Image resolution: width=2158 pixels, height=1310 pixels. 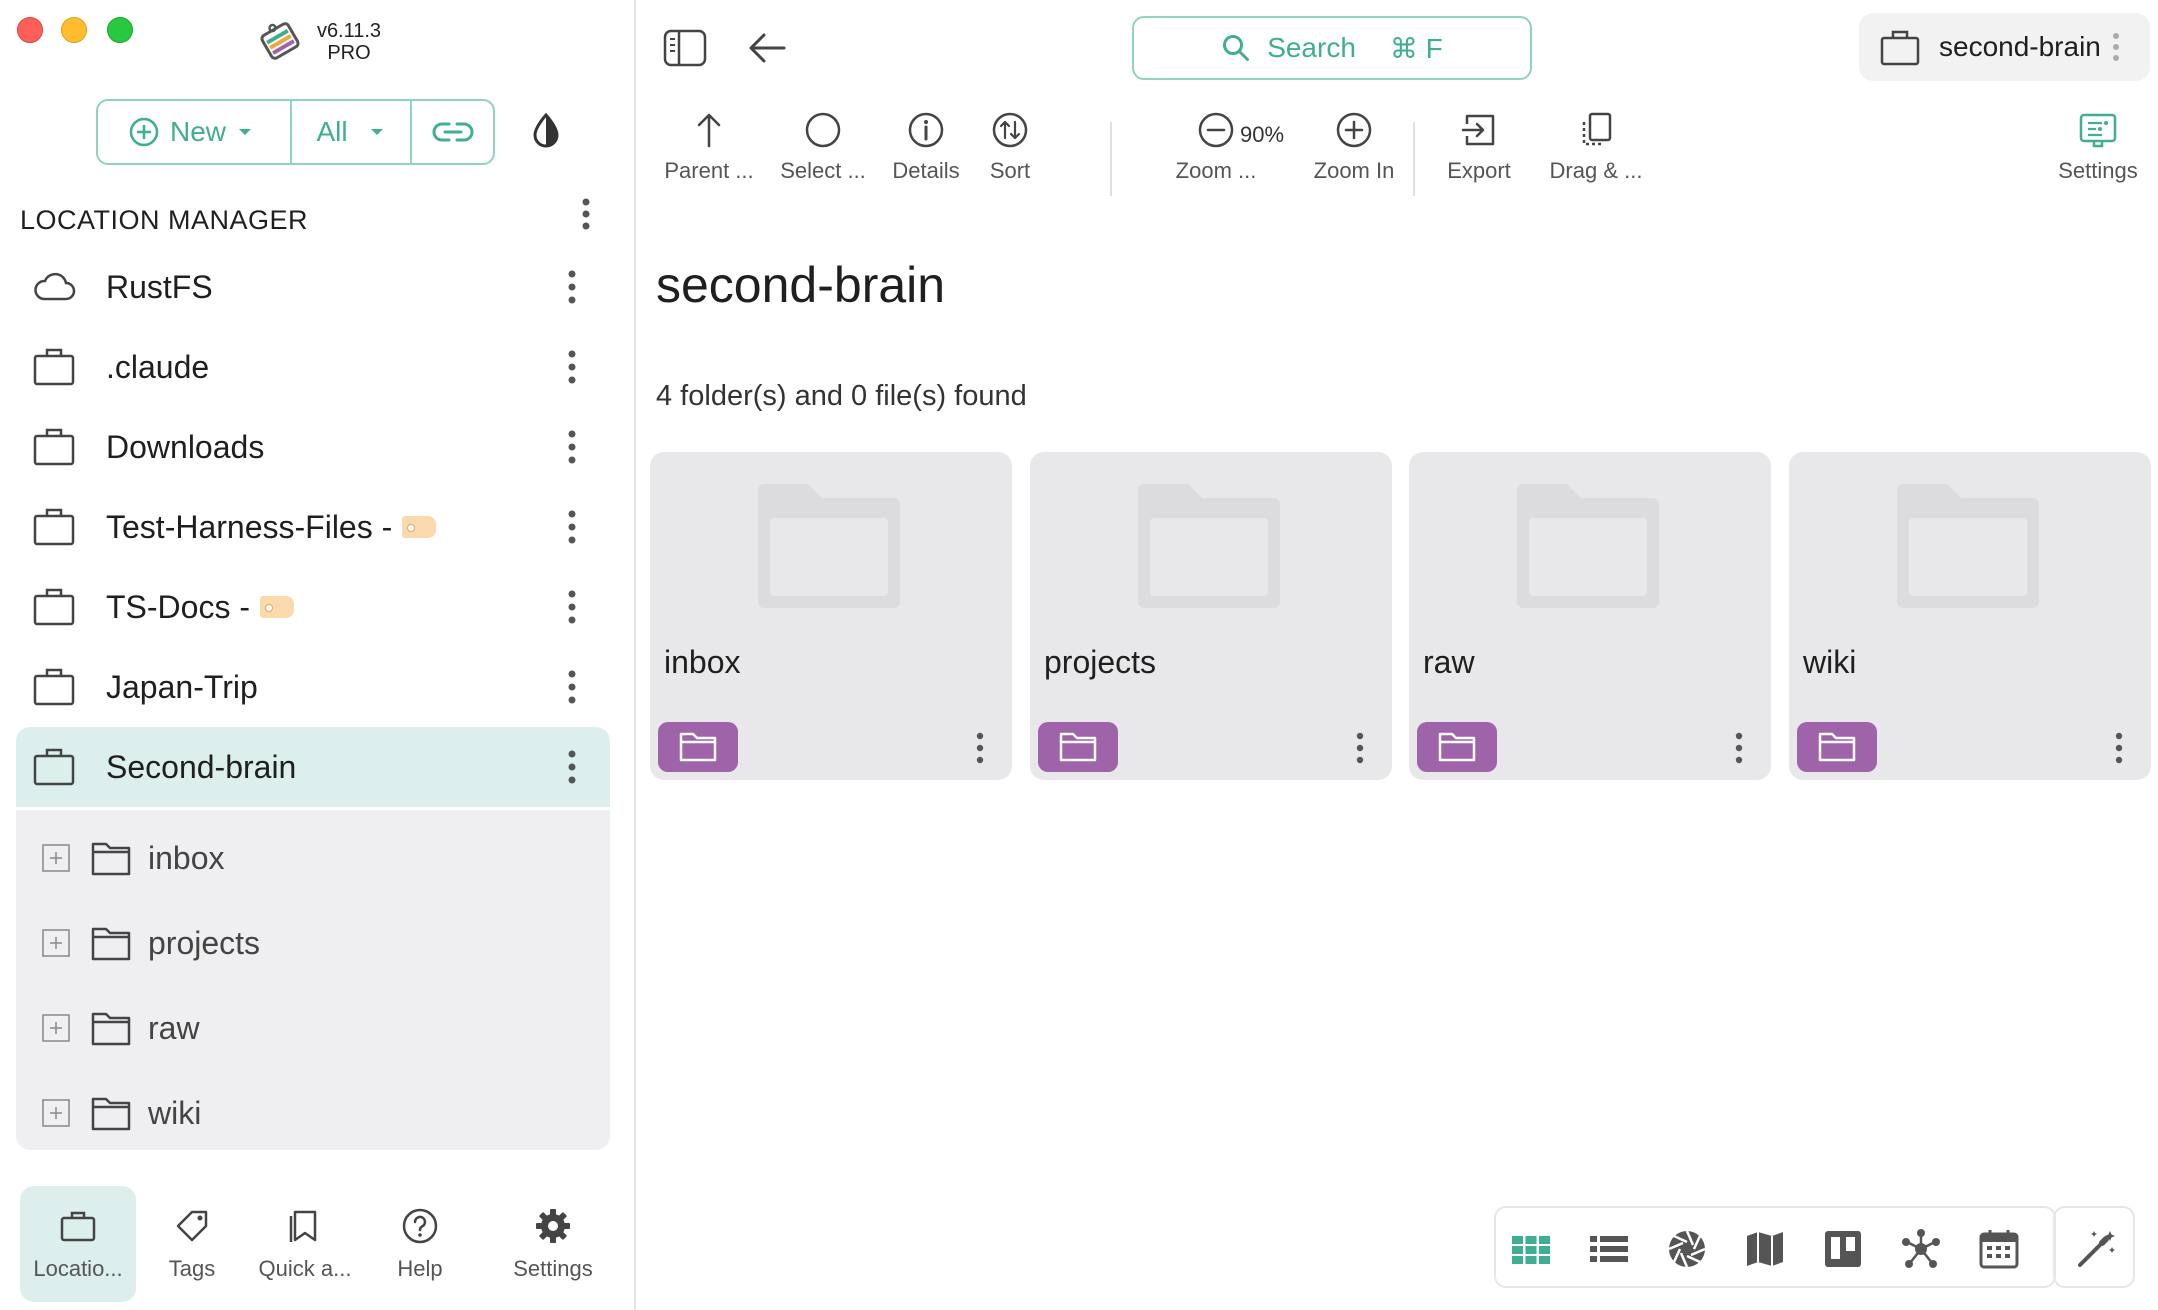 What do you see at coordinates (1970, 616) in the screenshot?
I see `folder-card-wiki: wiki` at bounding box center [1970, 616].